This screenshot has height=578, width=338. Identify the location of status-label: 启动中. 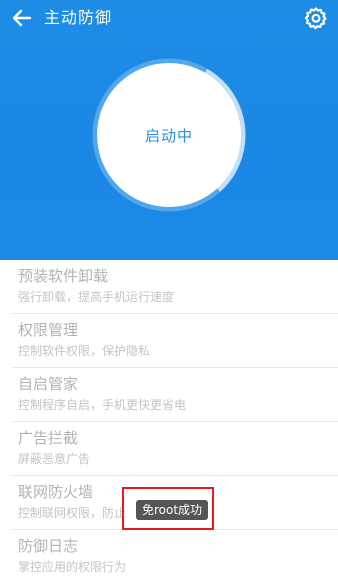
(168, 135).